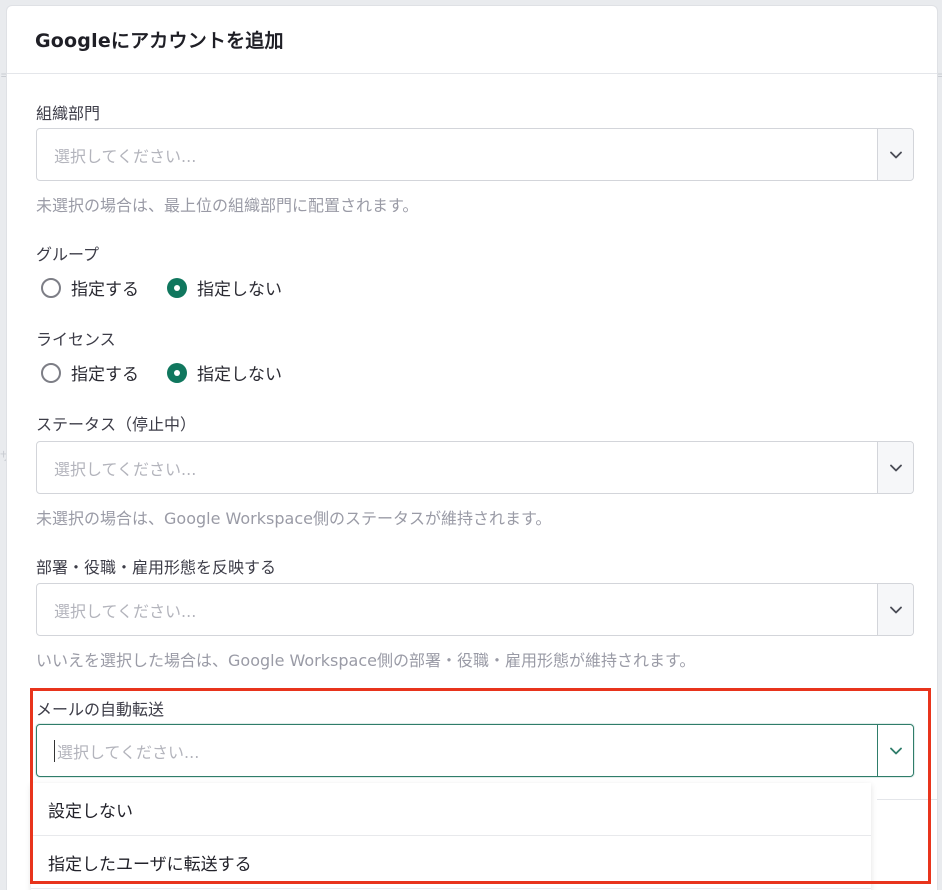 This screenshot has width=942, height=890. I want to click on license-radio-not-specify: 指定しない, so click(224, 372).